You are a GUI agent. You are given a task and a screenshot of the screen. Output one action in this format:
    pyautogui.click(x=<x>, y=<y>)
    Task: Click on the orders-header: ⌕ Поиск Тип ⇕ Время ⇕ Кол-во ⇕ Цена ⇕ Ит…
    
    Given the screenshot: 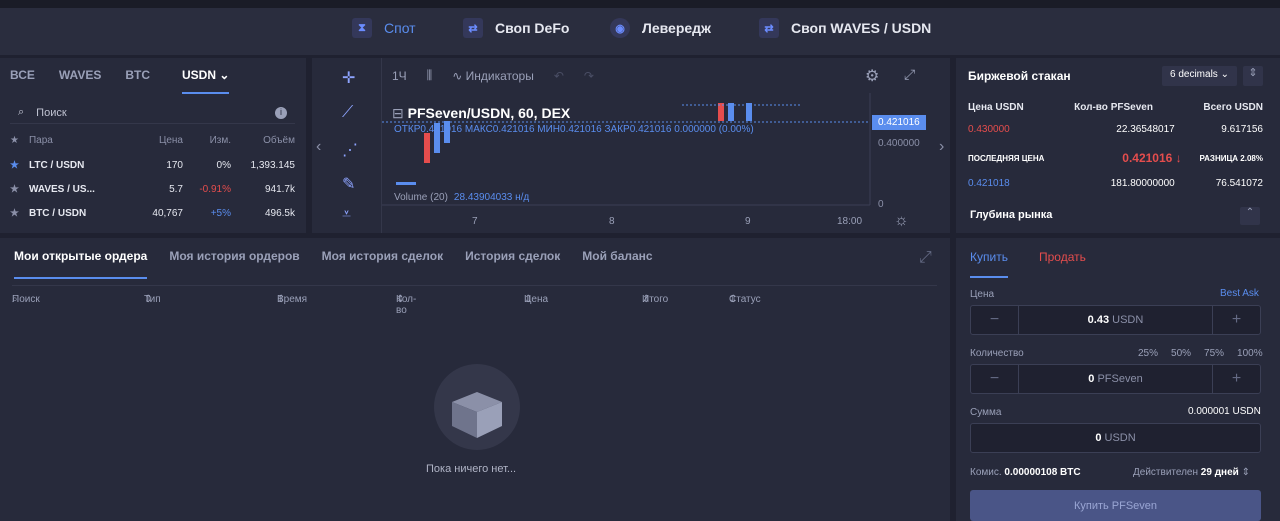 What is the action you would take?
    pyautogui.click(x=474, y=300)
    